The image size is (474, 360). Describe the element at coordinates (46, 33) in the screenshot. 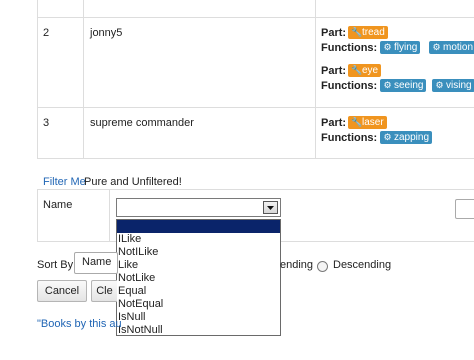

I see `row-id-link: 2` at that location.